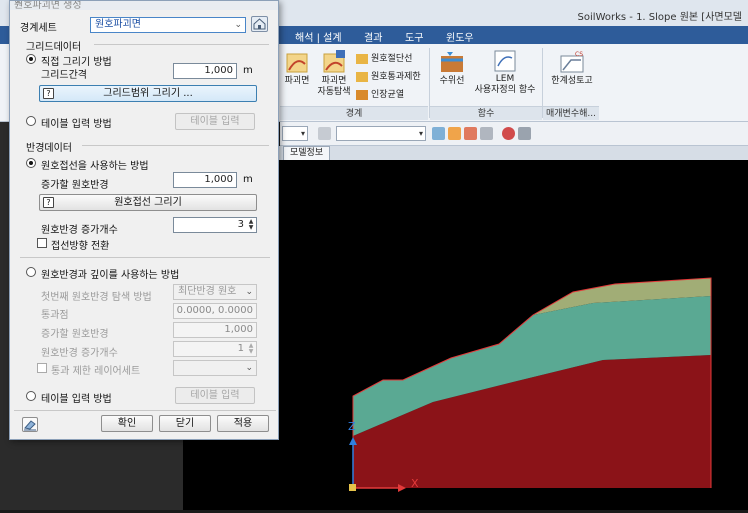  Describe the element at coordinates (248, 70) in the screenshot. I see `grid-spacing-unit: m` at that location.